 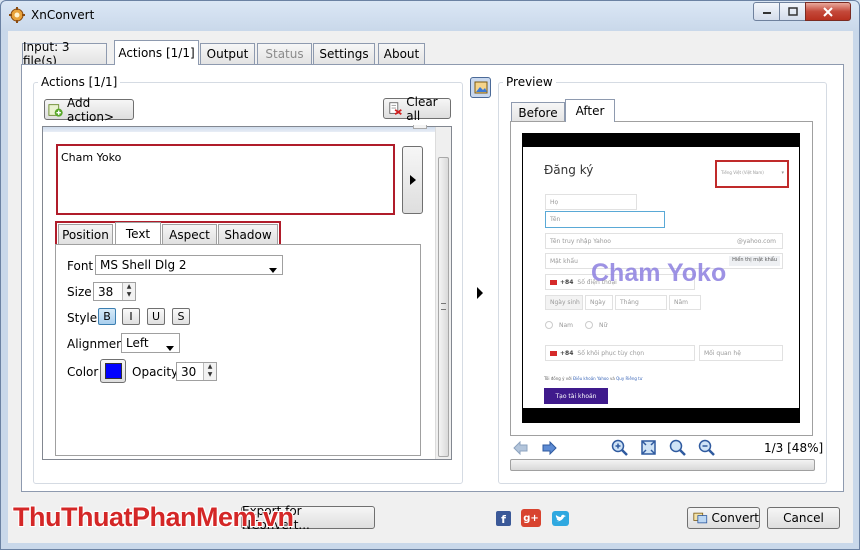 I want to click on size-label: Size, so click(x=79, y=292).